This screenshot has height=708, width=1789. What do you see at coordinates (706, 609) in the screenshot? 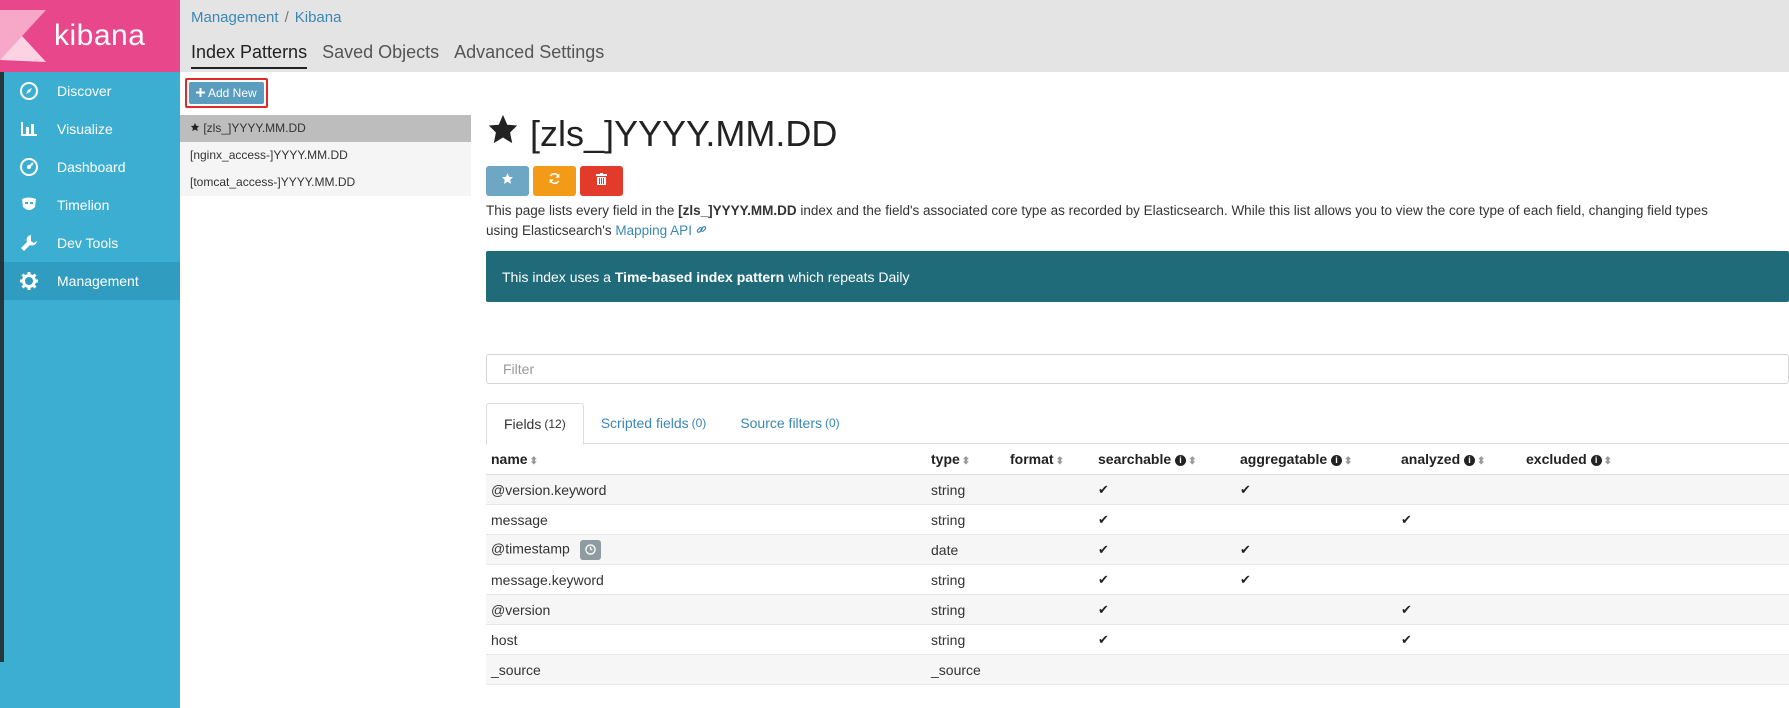
I see `field-name-cell: @version` at bounding box center [706, 609].